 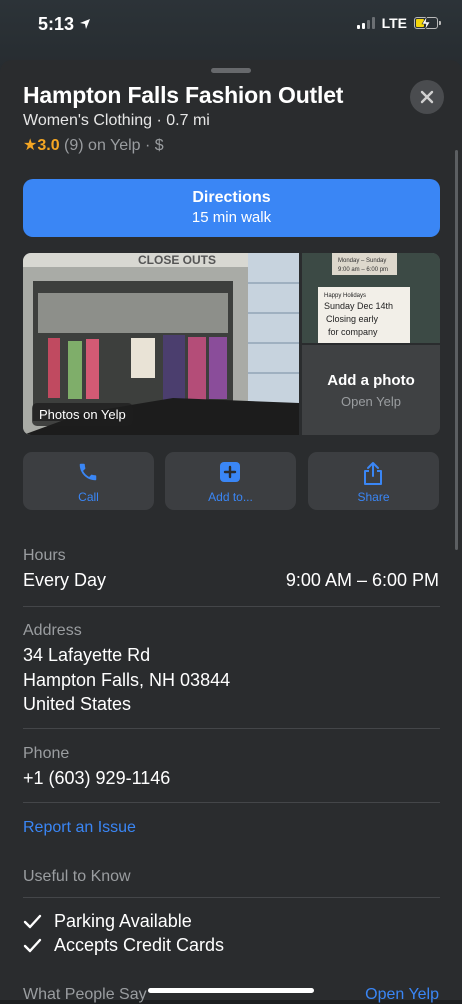 I want to click on address-heading: Address, so click(x=52, y=630).